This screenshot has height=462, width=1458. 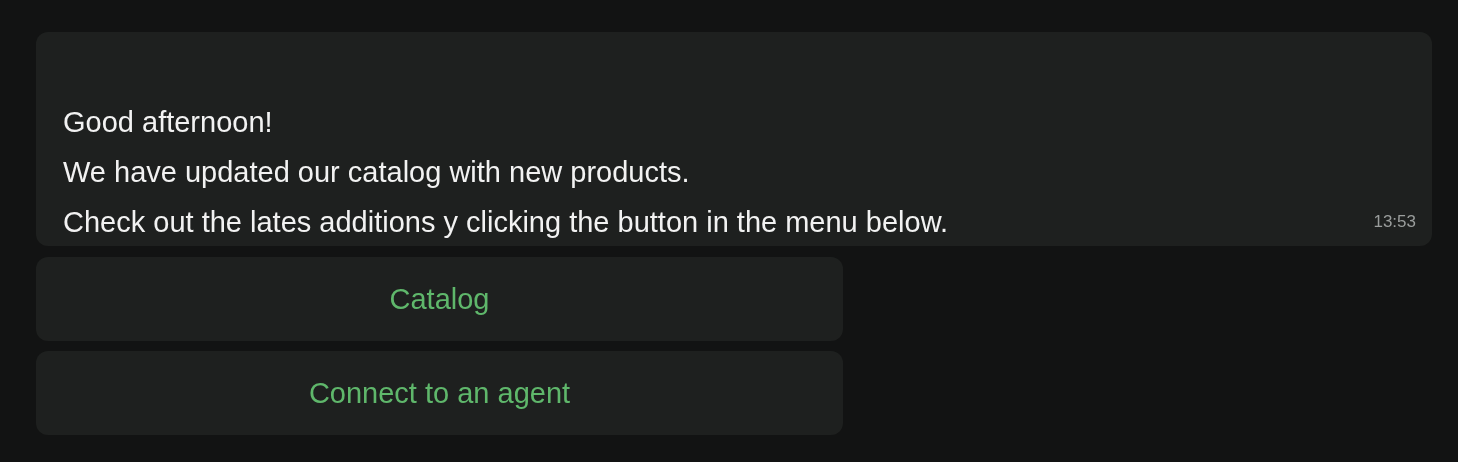 What do you see at coordinates (506, 222) in the screenshot?
I see `message-text: Check out the lates additions y clicking the button in the menu below.` at bounding box center [506, 222].